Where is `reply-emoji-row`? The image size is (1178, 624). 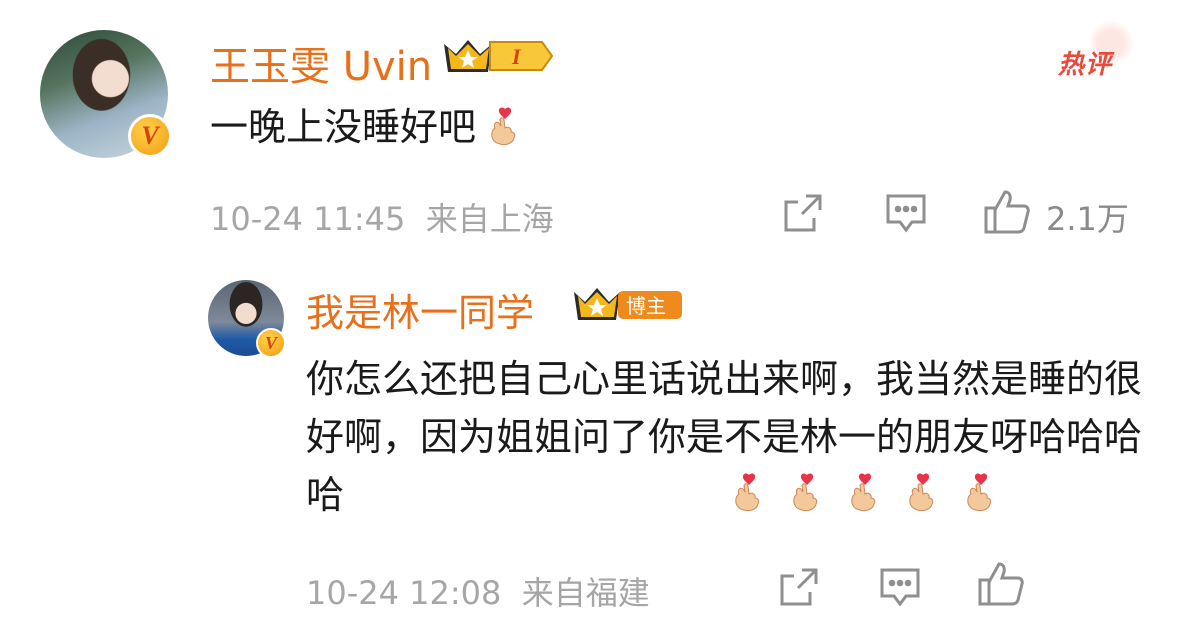
reply-emoji-row is located at coordinates (863, 492).